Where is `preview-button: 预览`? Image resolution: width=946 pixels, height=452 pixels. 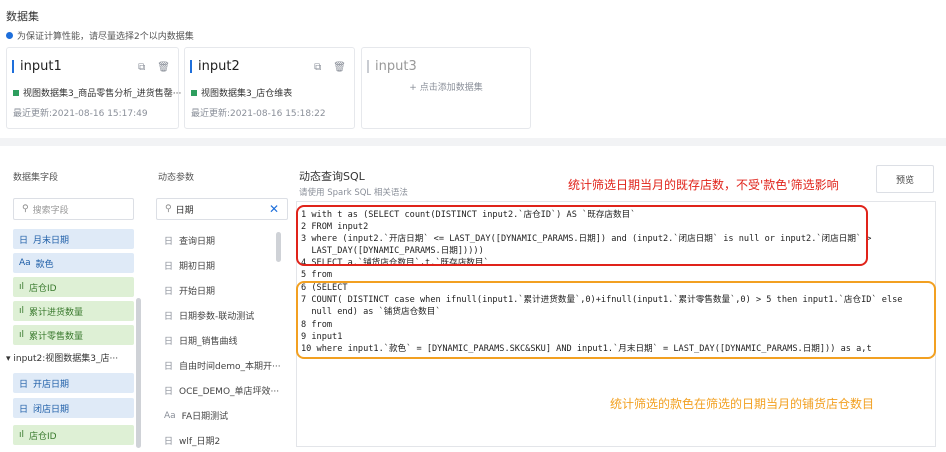 preview-button: 预览 is located at coordinates (905, 179).